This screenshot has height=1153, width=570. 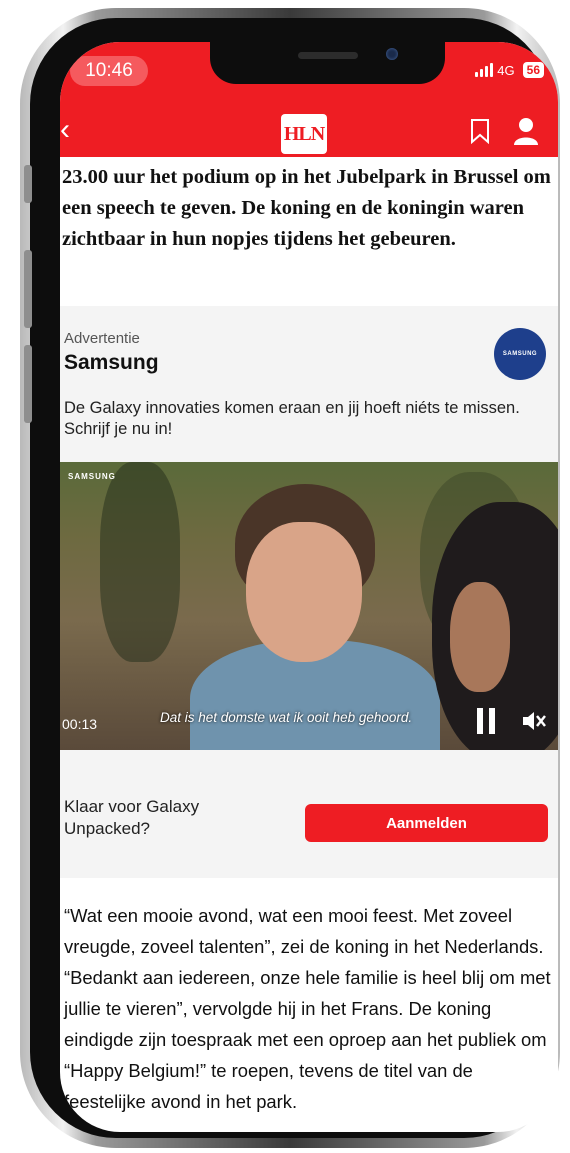 What do you see at coordinates (533, 721) in the screenshot?
I see `mute-icon` at bounding box center [533, 721].